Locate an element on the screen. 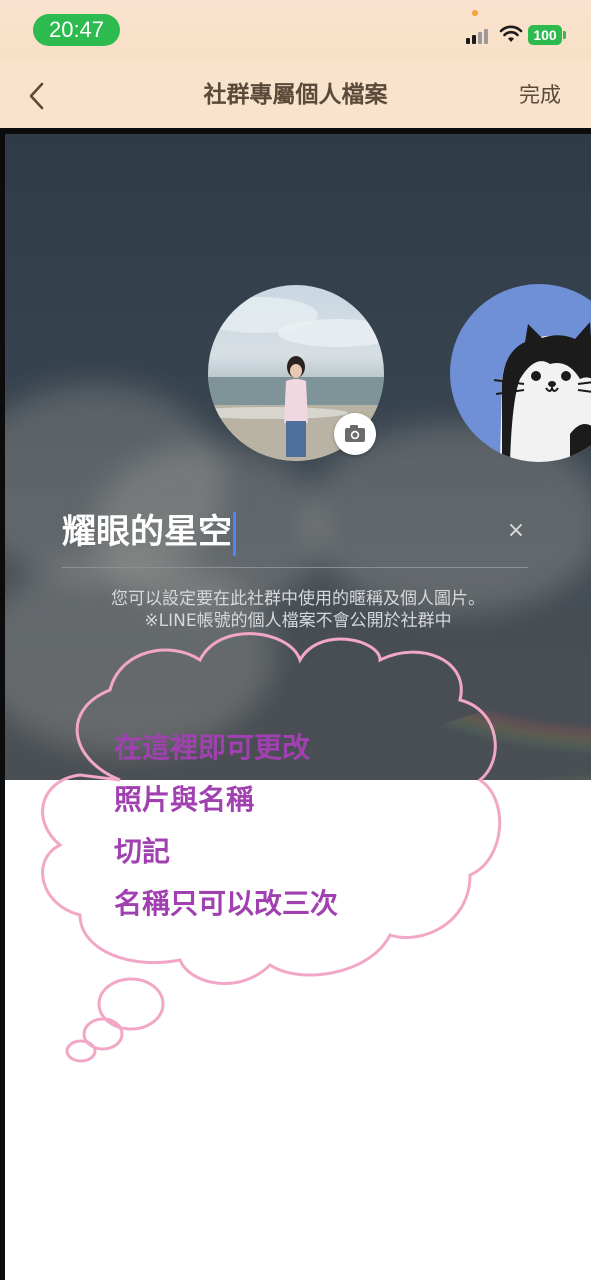  background-rainbow is located at coordinates (428, 737).